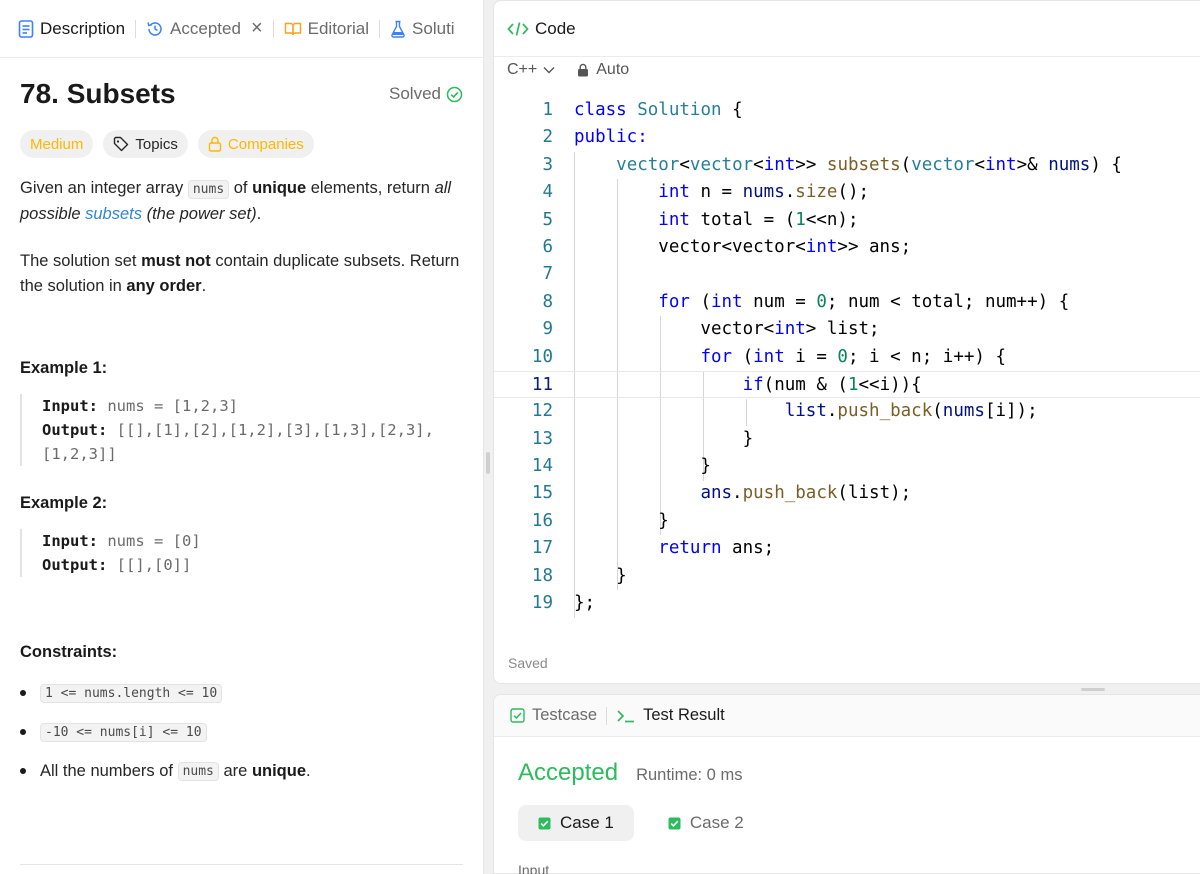 This screenshot has height=874, width=1200. What do you see at coordinates (542, 438) in the screenshot?
I see `line-number: 13` at bounding box center [542, 438].